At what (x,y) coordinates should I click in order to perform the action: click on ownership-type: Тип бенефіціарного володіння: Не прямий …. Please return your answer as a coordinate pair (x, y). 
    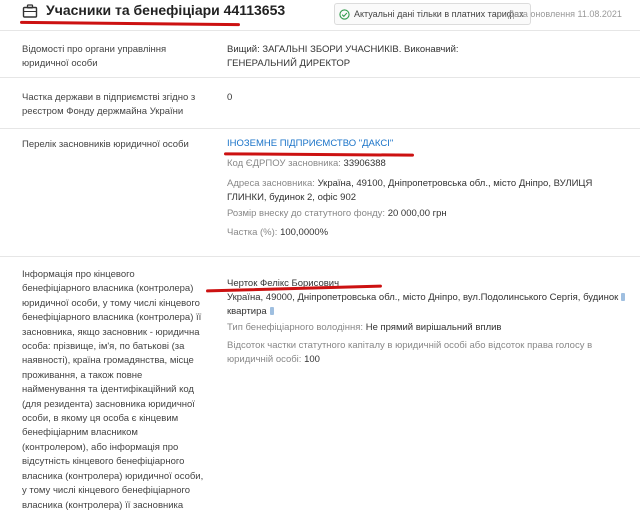
    Looking at the image, I should click on (427, 328).